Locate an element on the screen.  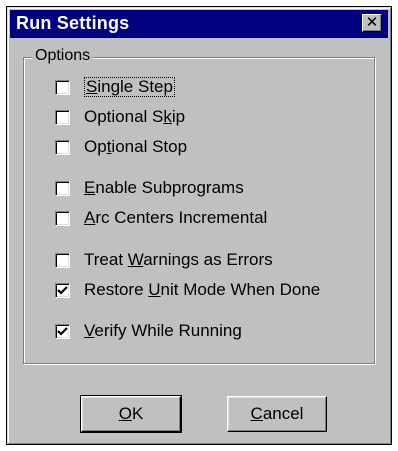
cancel-button-label: Cancel is located at coordinates (277, 413).